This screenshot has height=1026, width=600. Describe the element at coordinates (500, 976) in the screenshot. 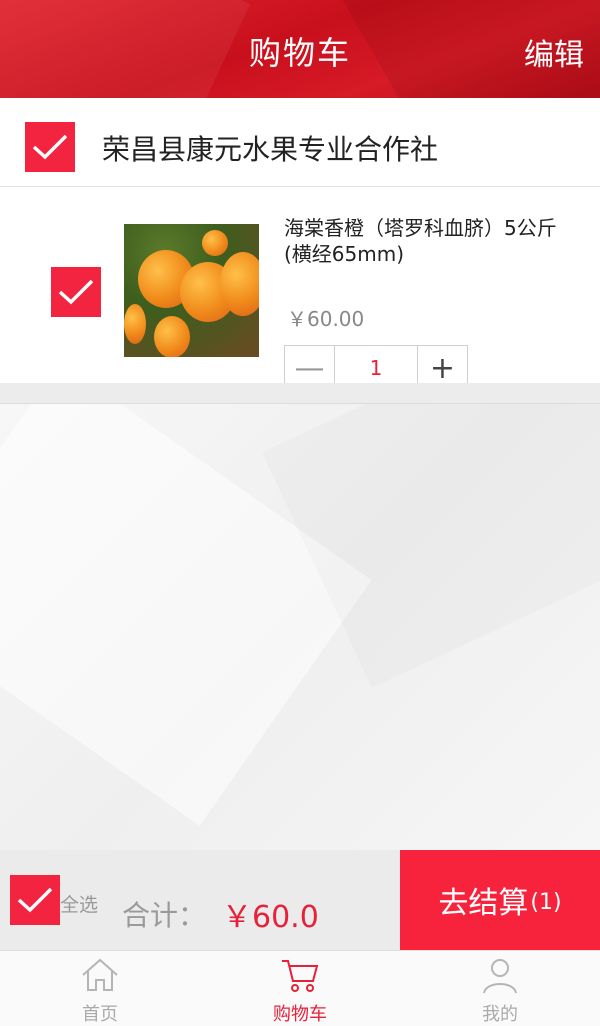

I see `user-icon` at that location.